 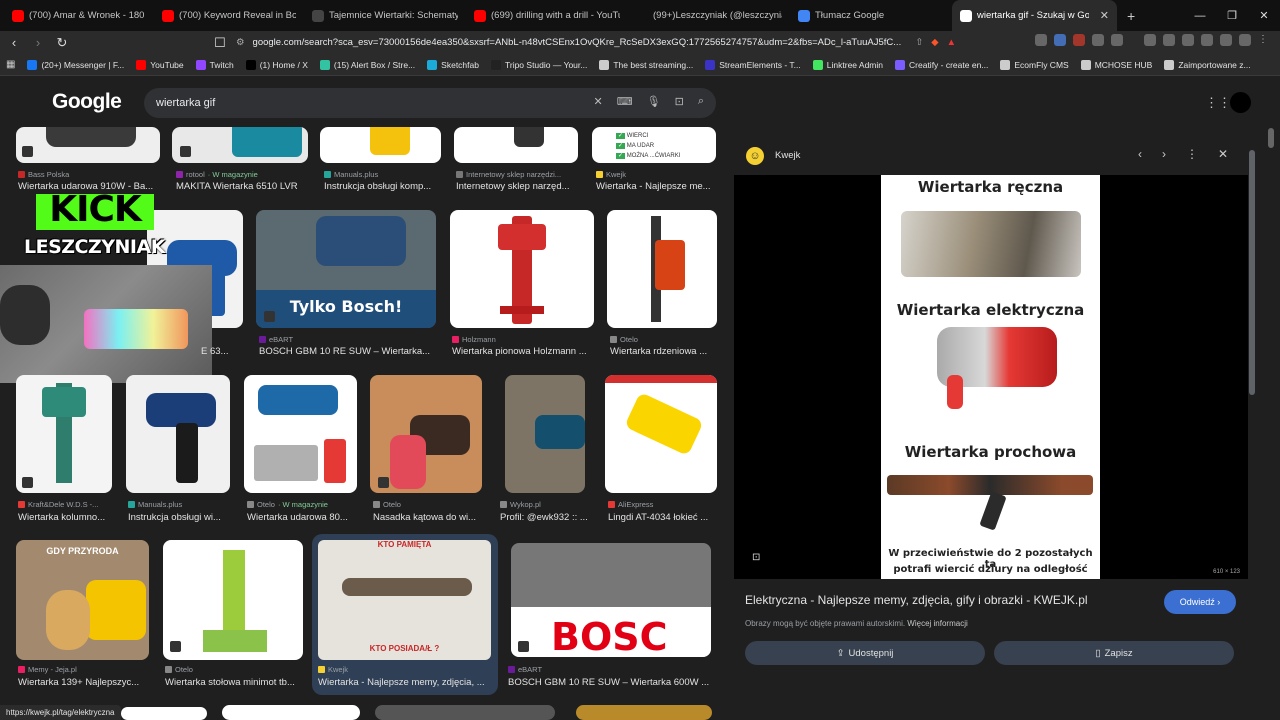 I want to click on bookmark-star-icon: ☐, so click(x=220, y=43).